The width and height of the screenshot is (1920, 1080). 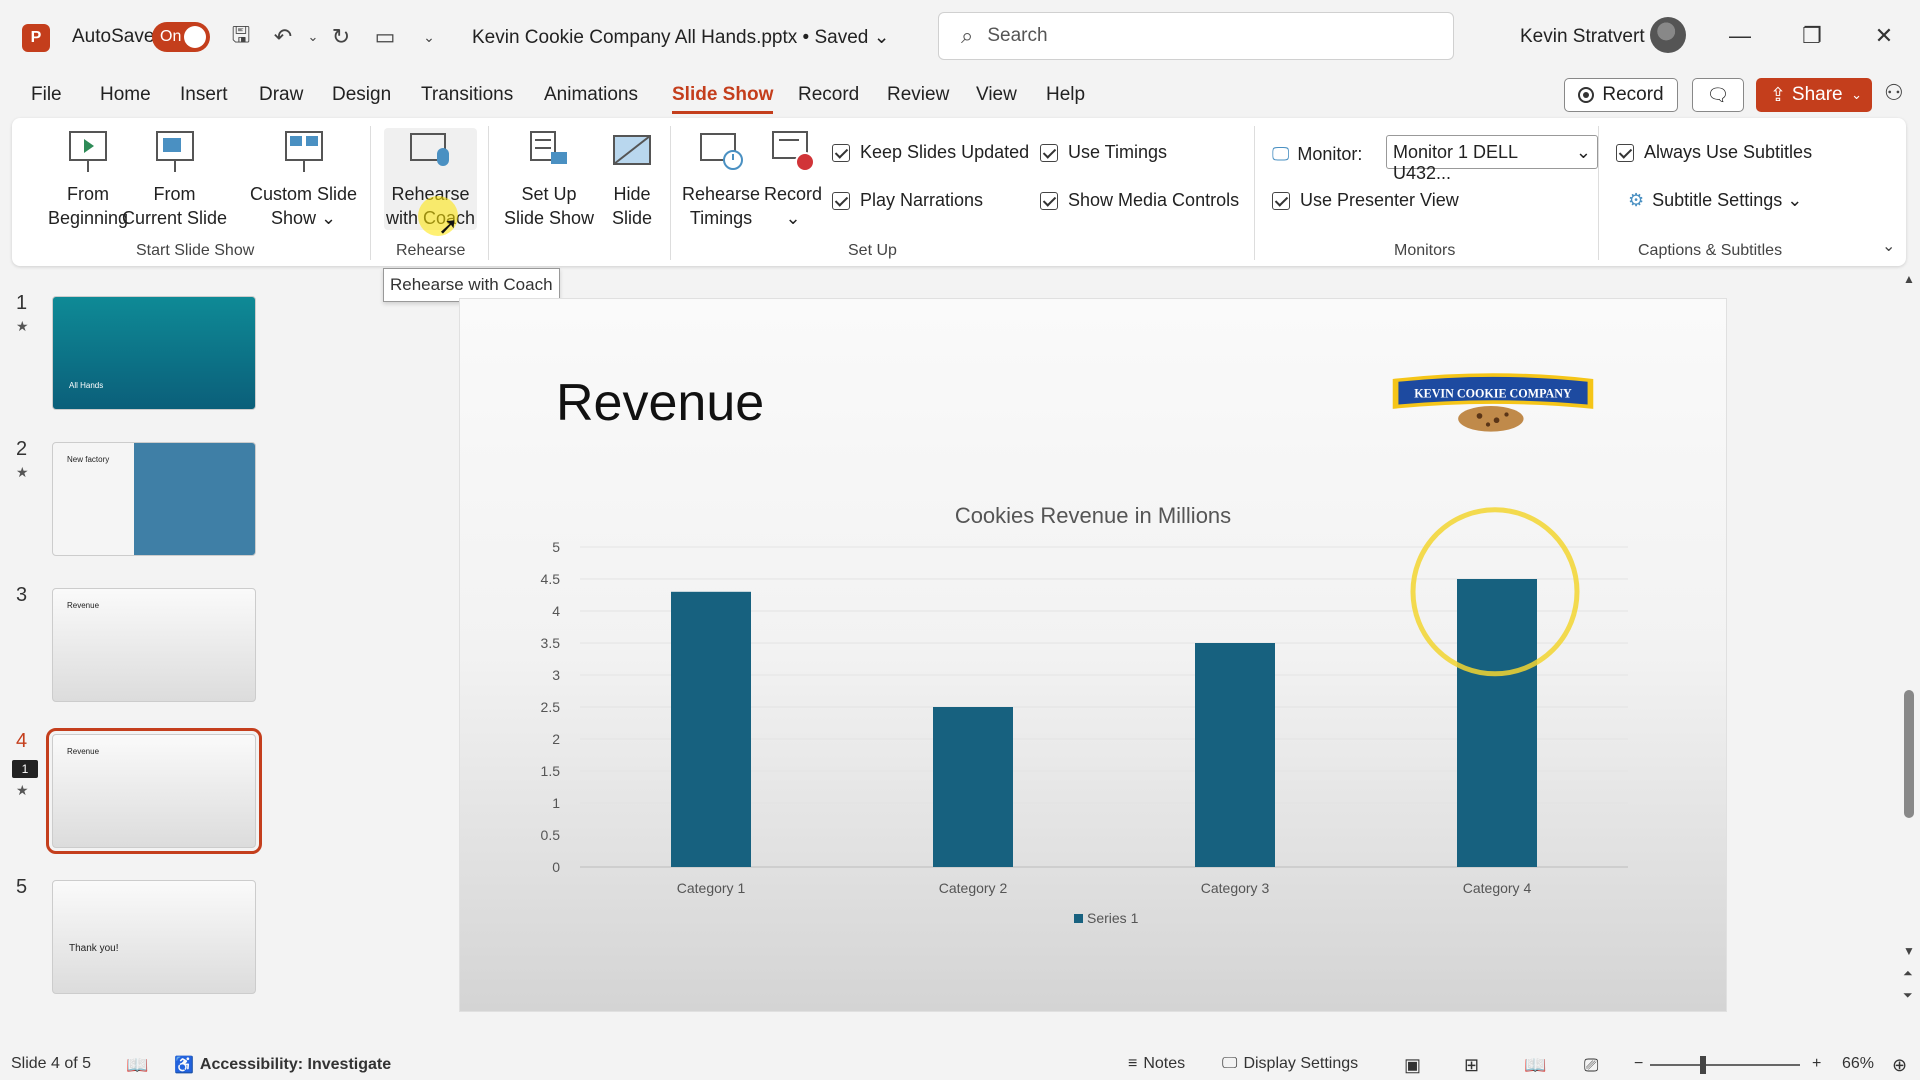 I want to click on scrollbar-thumb, so click(x=1909, y=754).